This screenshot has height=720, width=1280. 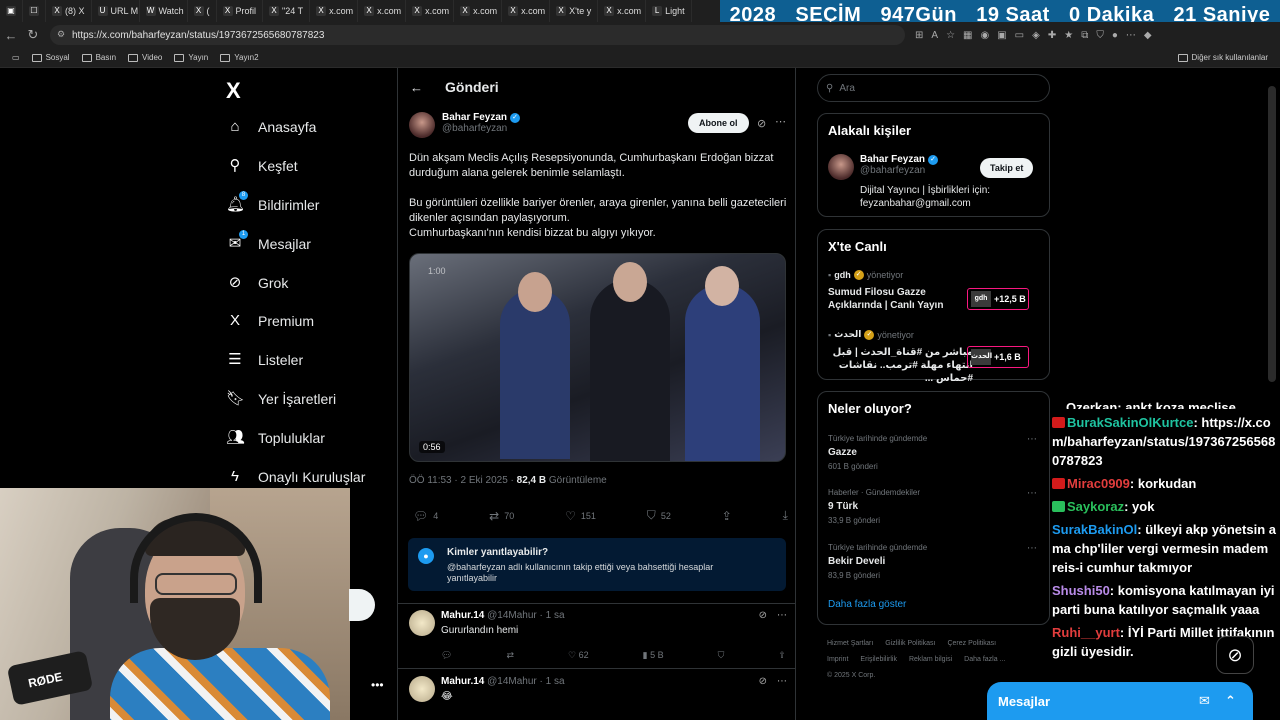 I want to click on other-bookmarks: Diğer sık kullanılanlar, so click(x=1222, y=57).